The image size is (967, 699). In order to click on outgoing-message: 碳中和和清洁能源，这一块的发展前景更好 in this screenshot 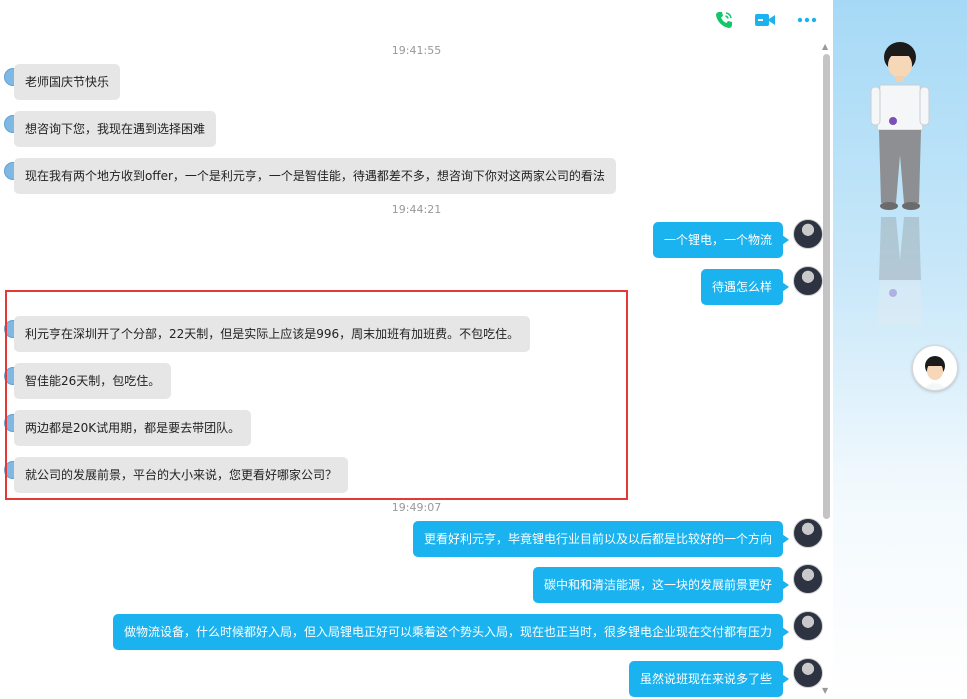, I will do `click(416, 583)`.